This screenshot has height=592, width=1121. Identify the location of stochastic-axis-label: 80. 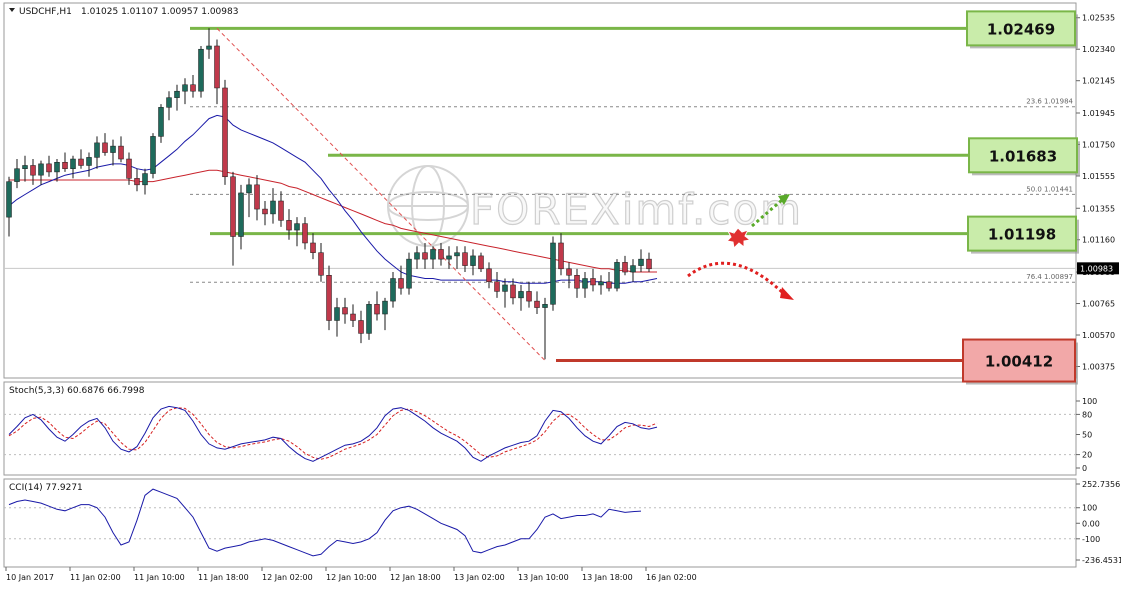
(1087, 414).